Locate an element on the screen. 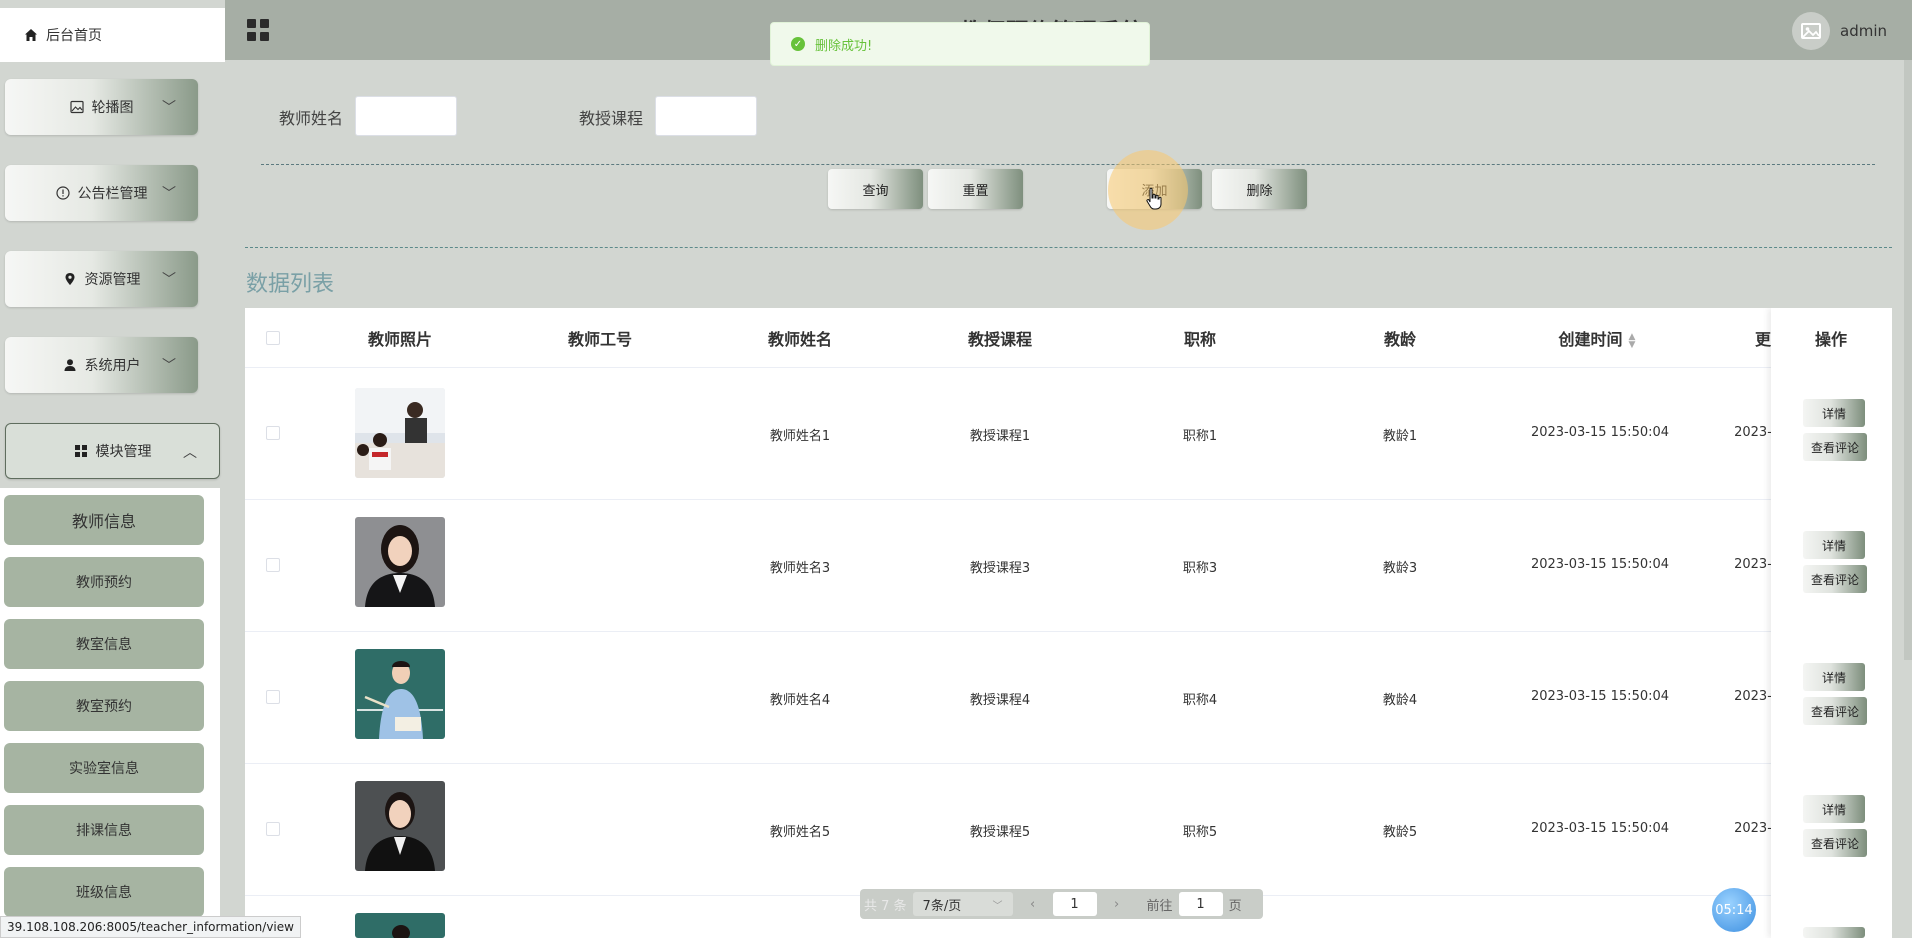 The width and height of the screenshot is (1912, 938). years-cell: 教龄5 is located at coordinates (1400, 832).